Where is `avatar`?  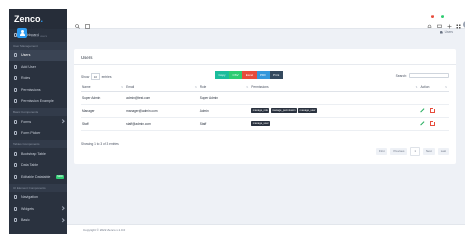 avatar is located at coordinates (464, 21).